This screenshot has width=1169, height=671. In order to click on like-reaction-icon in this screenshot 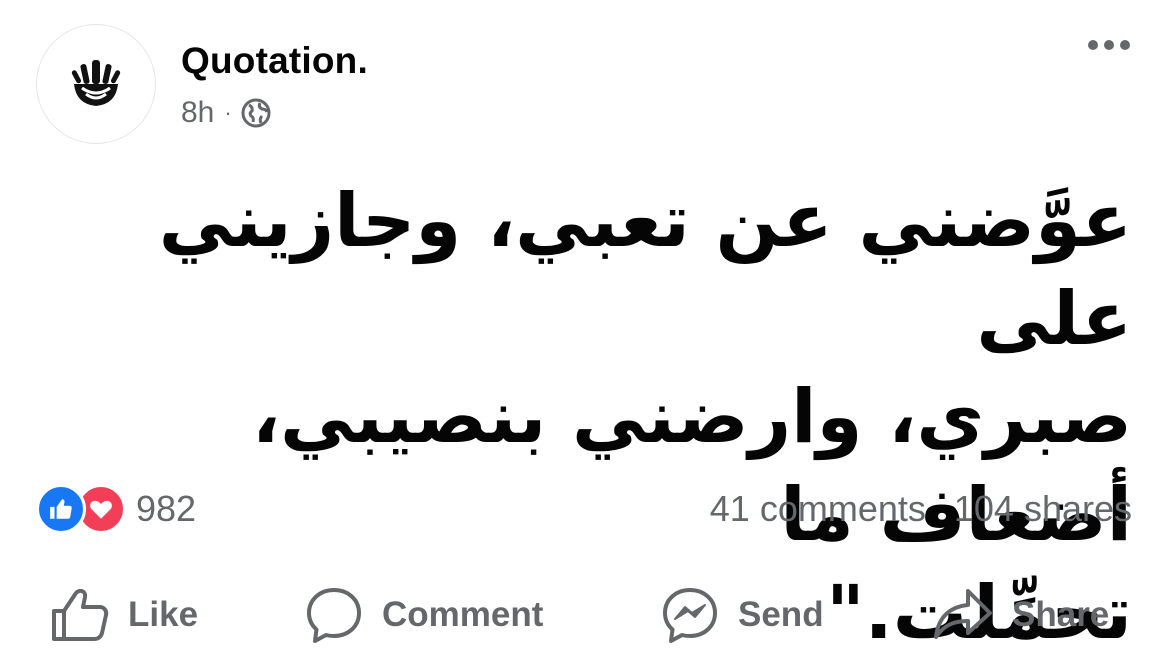, I will do `click(61, 509)`.